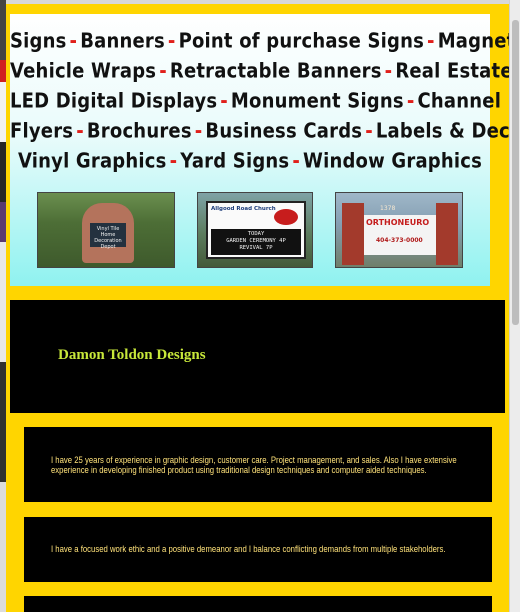 The height and width of the screenshot is (612, 520). I want to click on service-item: Signs, so click(38, 41).